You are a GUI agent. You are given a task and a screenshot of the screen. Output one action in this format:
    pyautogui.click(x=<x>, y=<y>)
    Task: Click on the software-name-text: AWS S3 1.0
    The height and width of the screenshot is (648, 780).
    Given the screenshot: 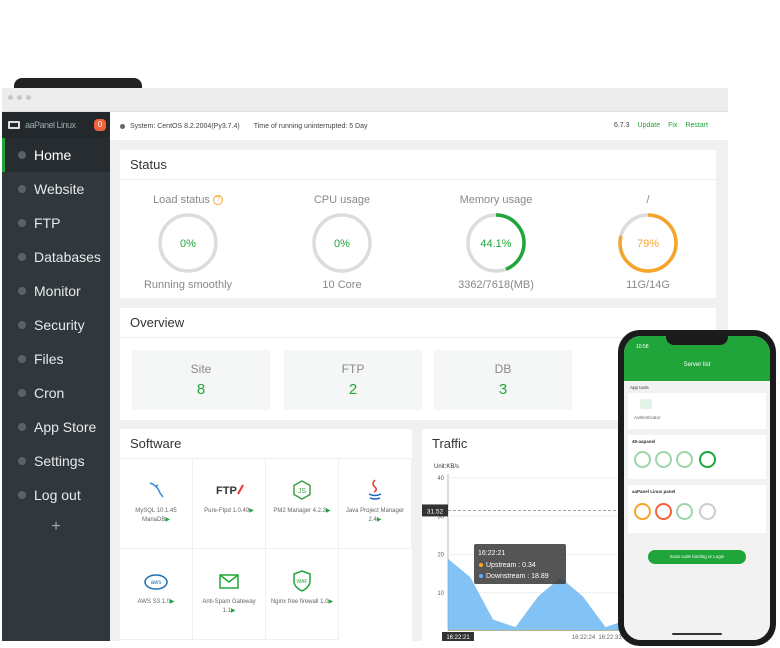 What is the action you would take?
    pyautogui.click(x=153, y=602)
    